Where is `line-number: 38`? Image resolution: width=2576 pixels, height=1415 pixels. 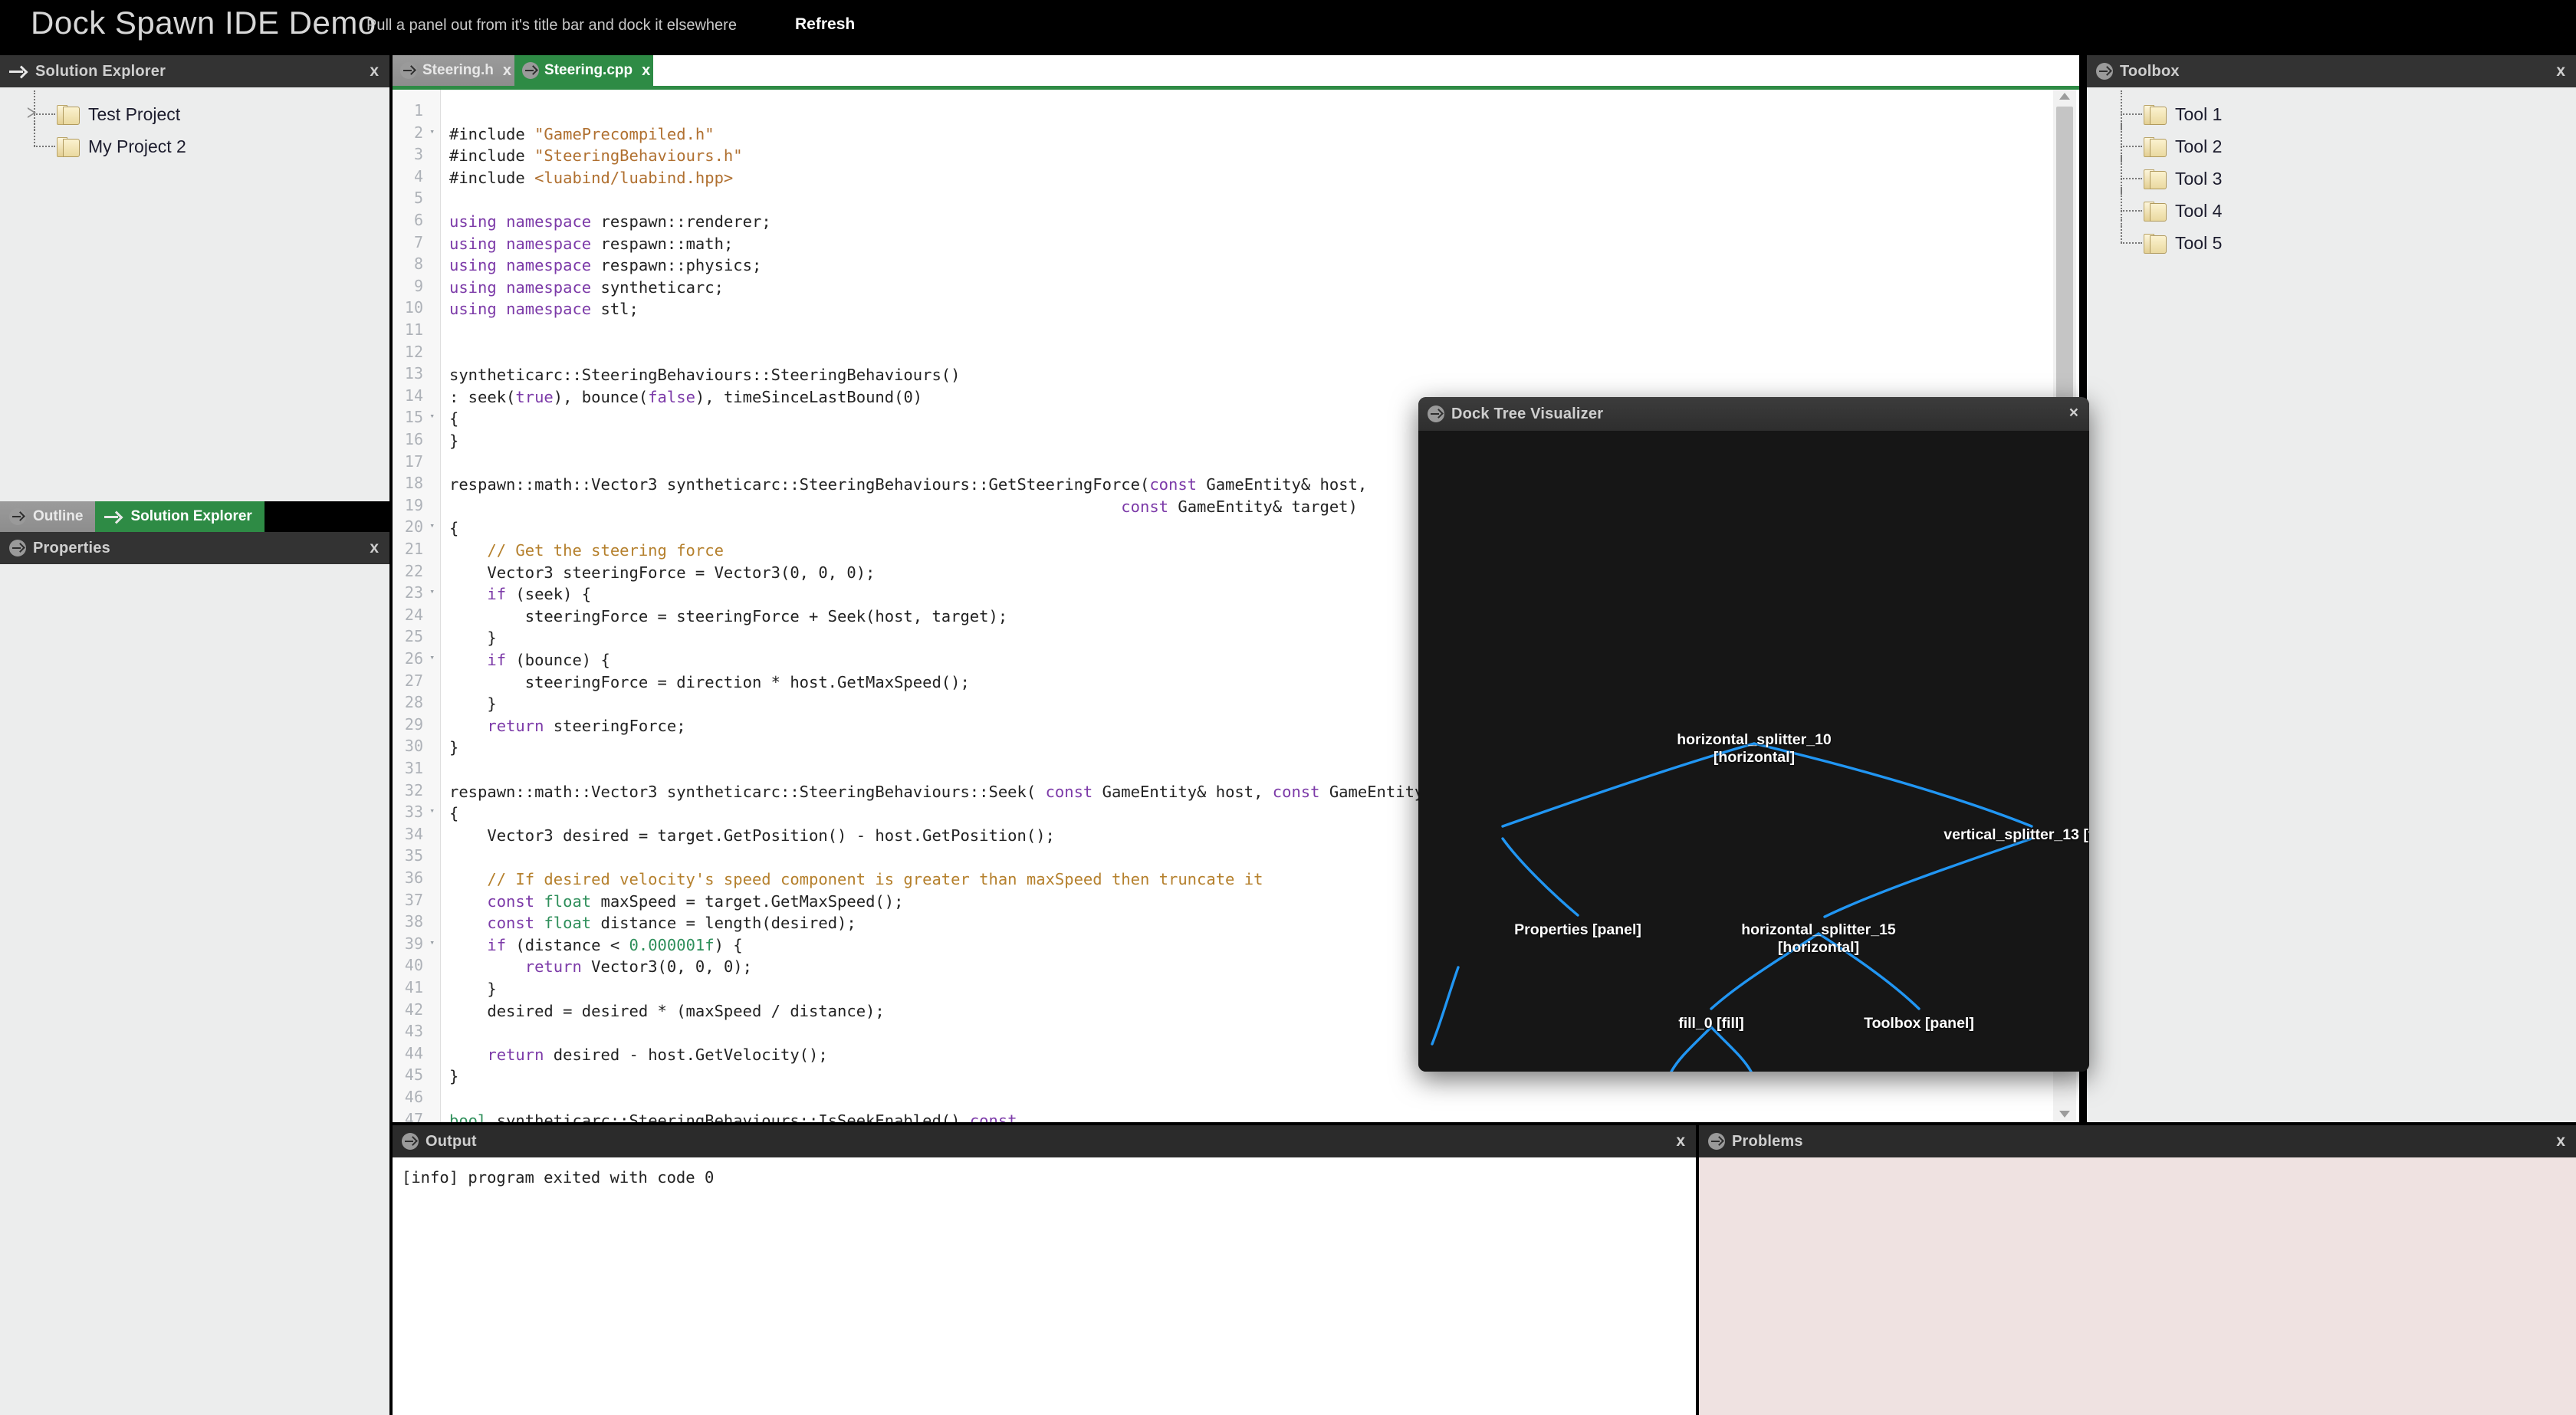
line-number: 38 is located at coordinates (413, 921).